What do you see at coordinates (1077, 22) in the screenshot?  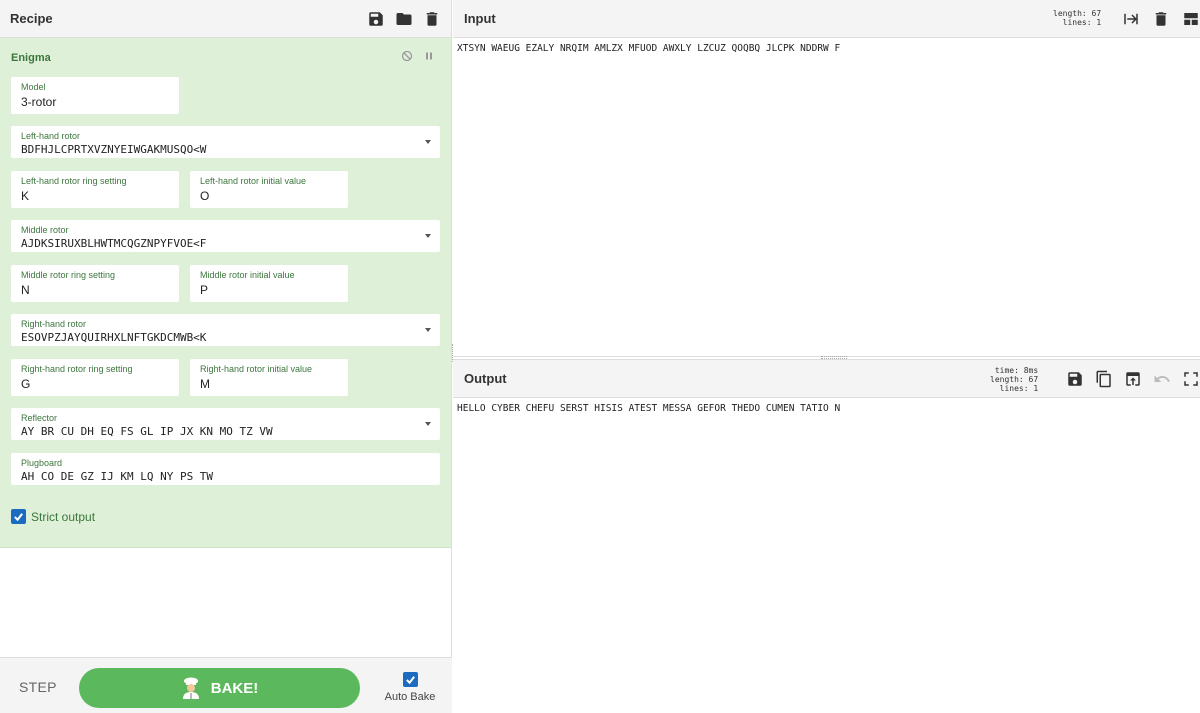 I see `input-lines-label: lines:` at bounding box center [1077, 22].